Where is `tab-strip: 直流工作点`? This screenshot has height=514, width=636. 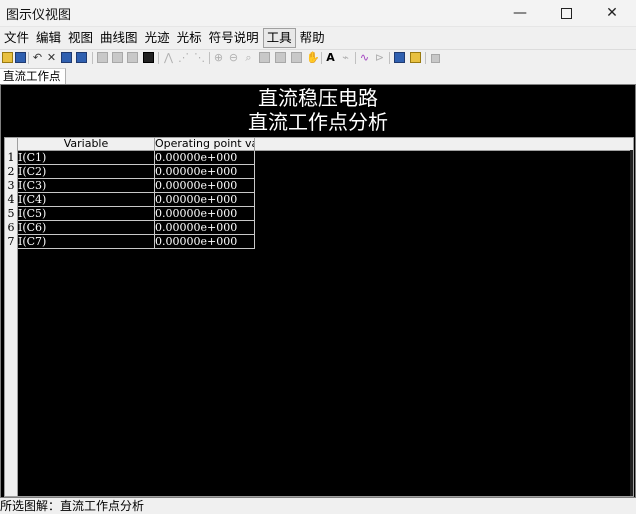
tab-strip: 直流工作点 is located at coordinates (318, 76).